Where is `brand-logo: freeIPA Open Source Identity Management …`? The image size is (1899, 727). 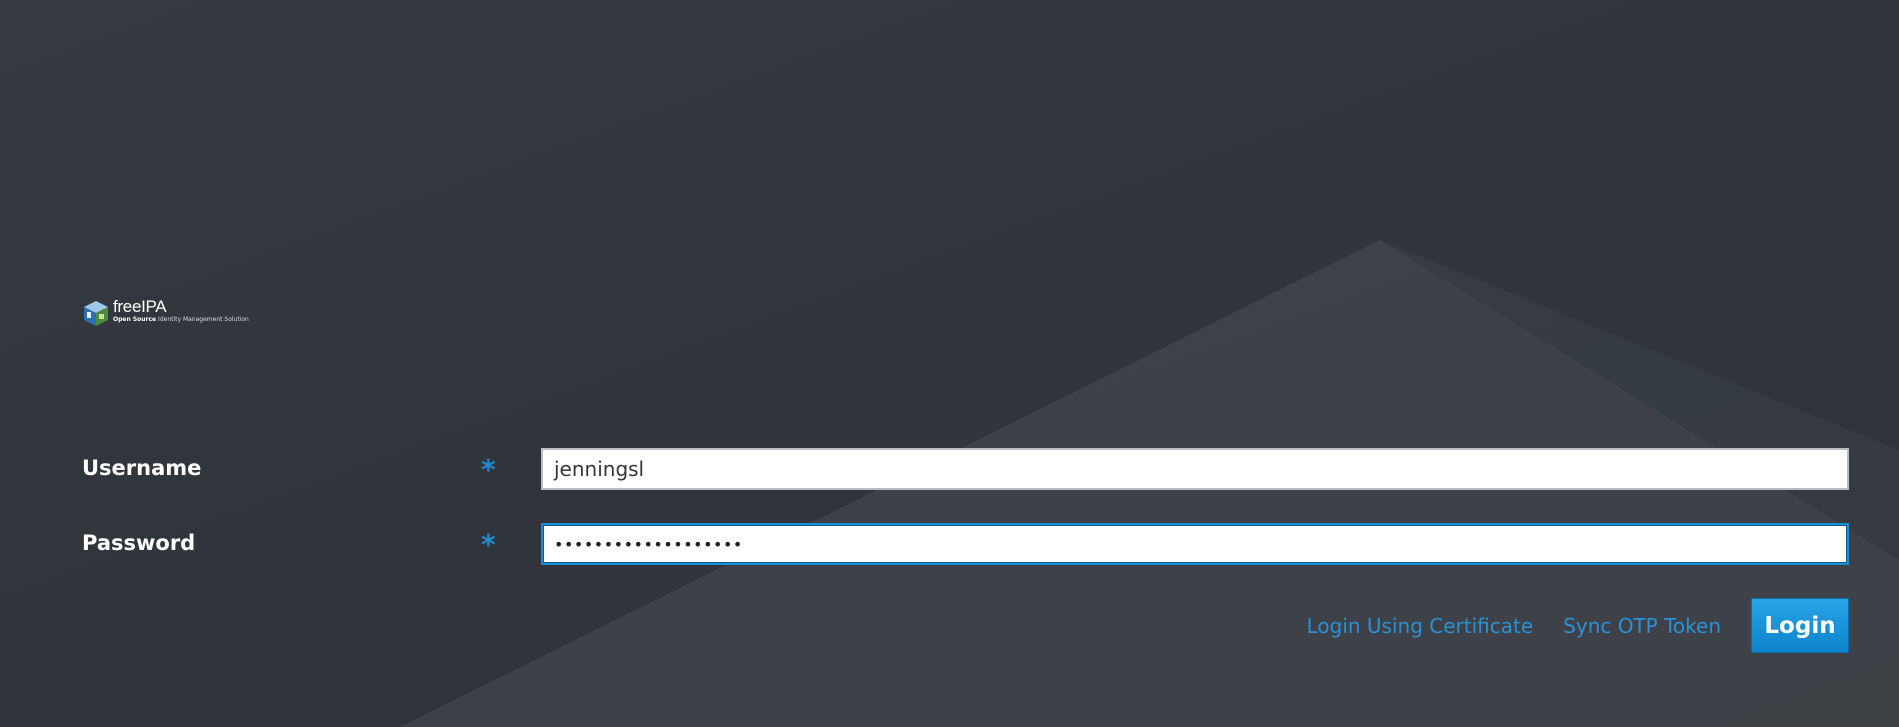
brand-logo: freeIPA Open Source Identity Management … is located at coordinates (165, 312).